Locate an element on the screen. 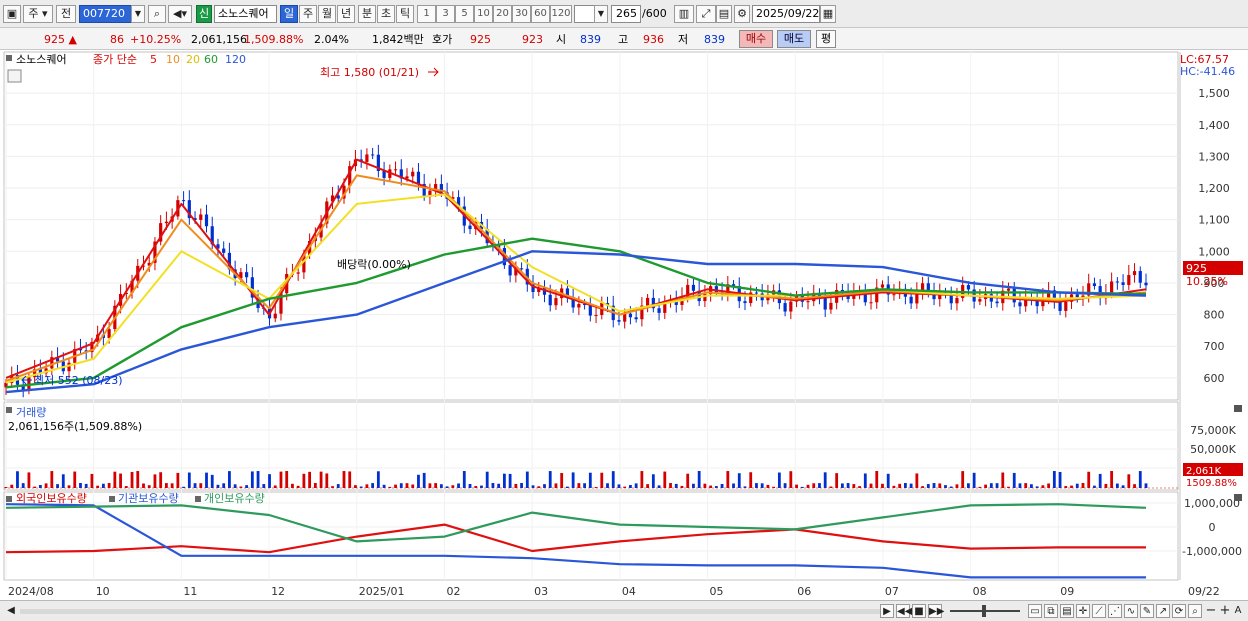 This screenshot has height=621, width=1248. count-input: 265 is located at coordinates (626, 14).